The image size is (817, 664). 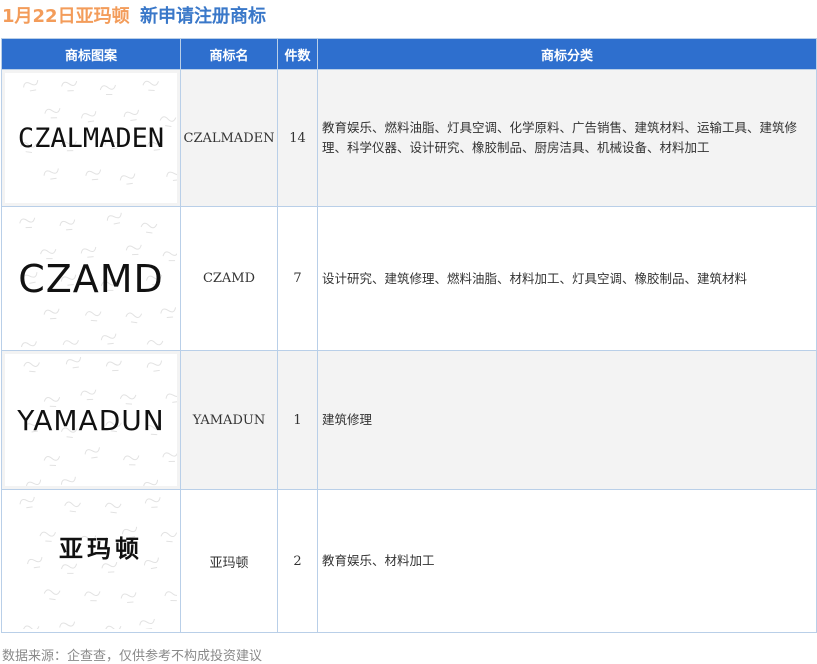 I want to click on trademark-name: CZAMD, so click(x=229, y=278).